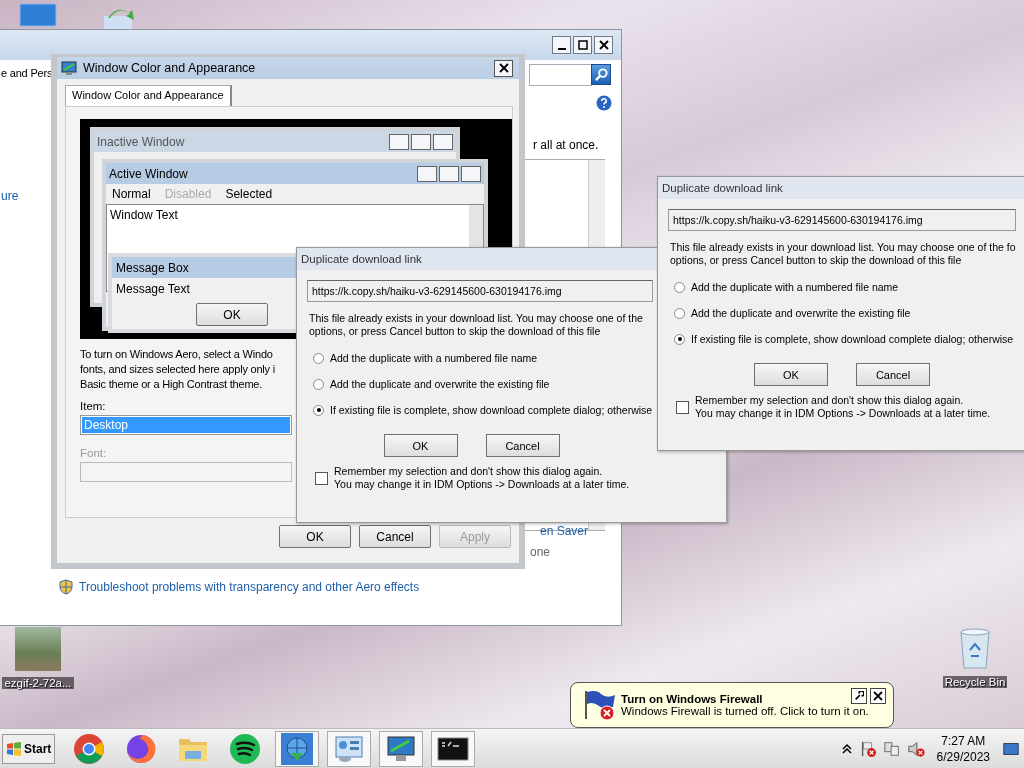 The height and width of the screenshot is (768, 1024). I want to click on search-icon, so click(601, 74).